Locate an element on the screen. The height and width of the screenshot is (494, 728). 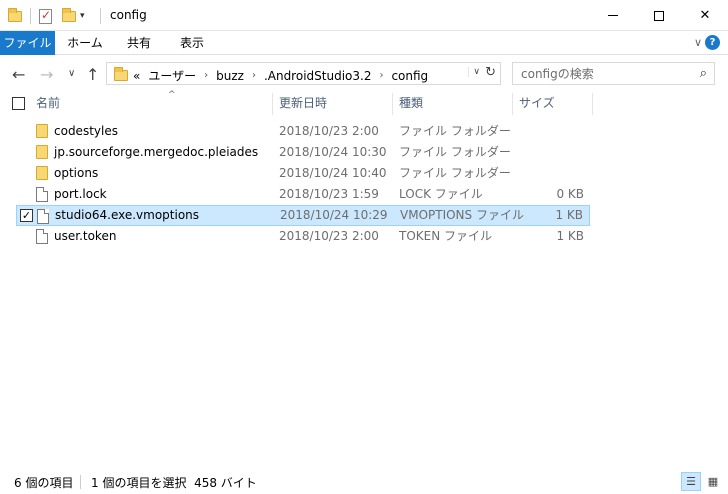
new-folder-icon is located at coordinates (69, 14).